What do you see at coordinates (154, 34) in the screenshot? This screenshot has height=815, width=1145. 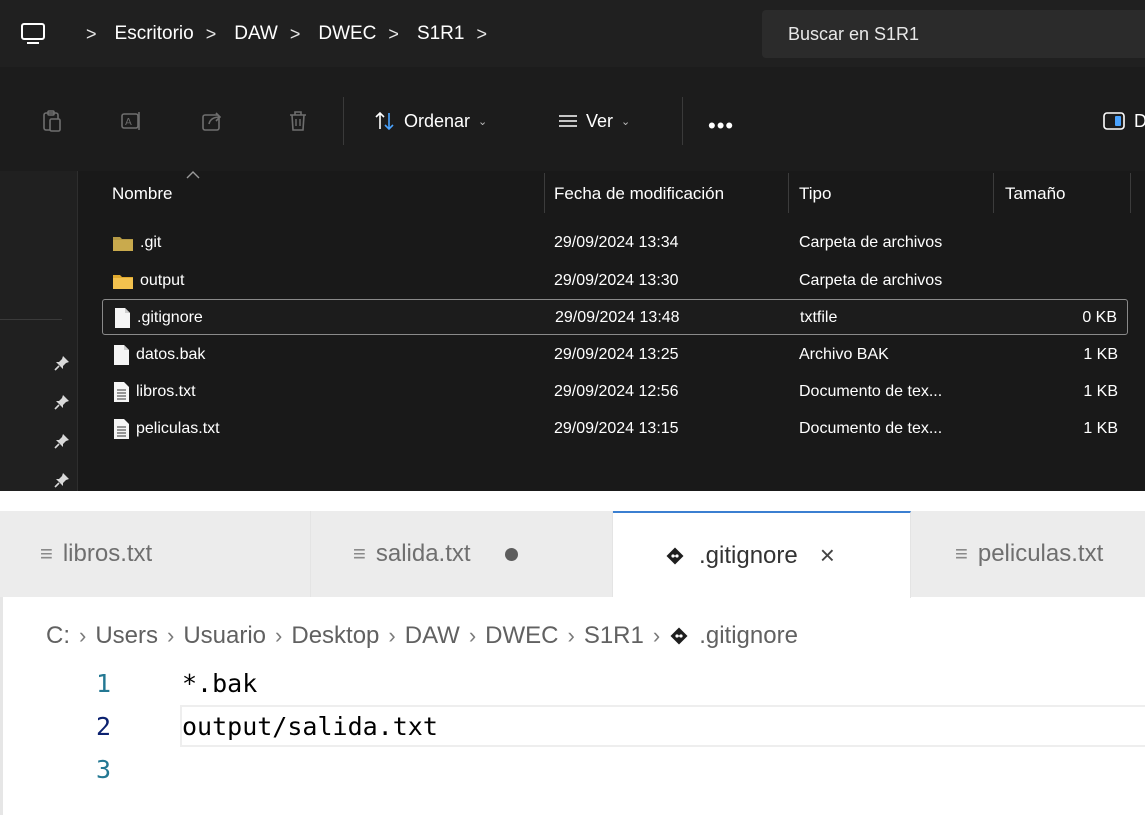 I see `breadcrumb-escritorio: Escritorio` at bounding box center [154, 34].